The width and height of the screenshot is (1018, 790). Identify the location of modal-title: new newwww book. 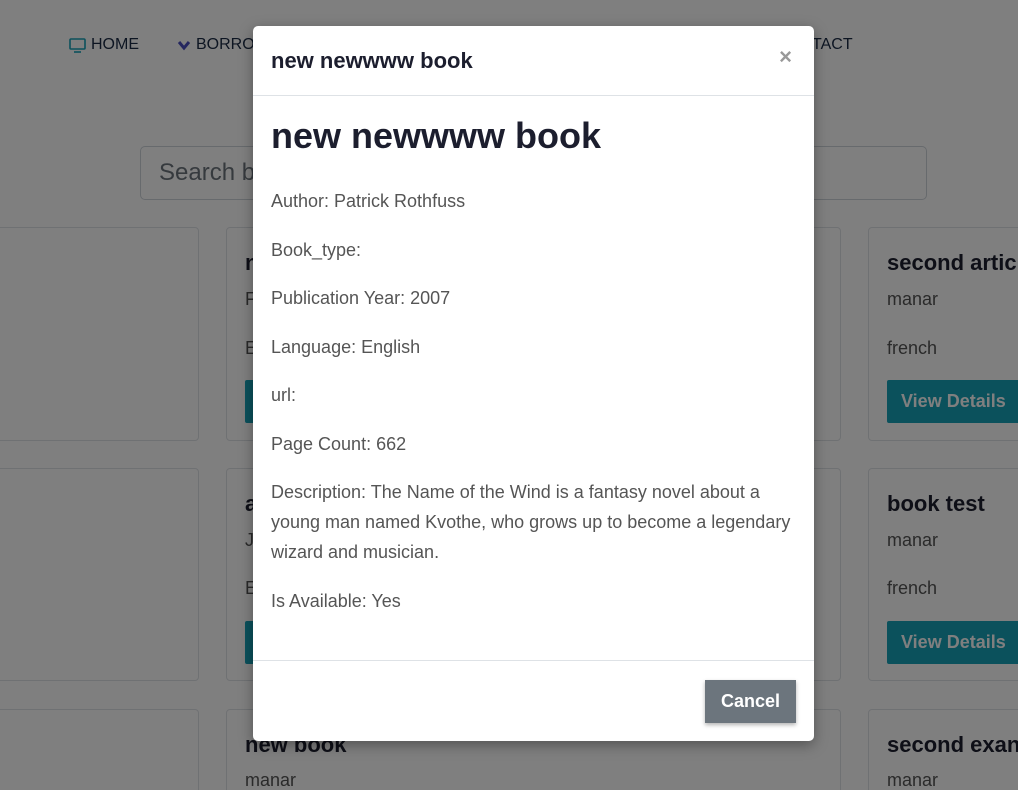
(372, 60).